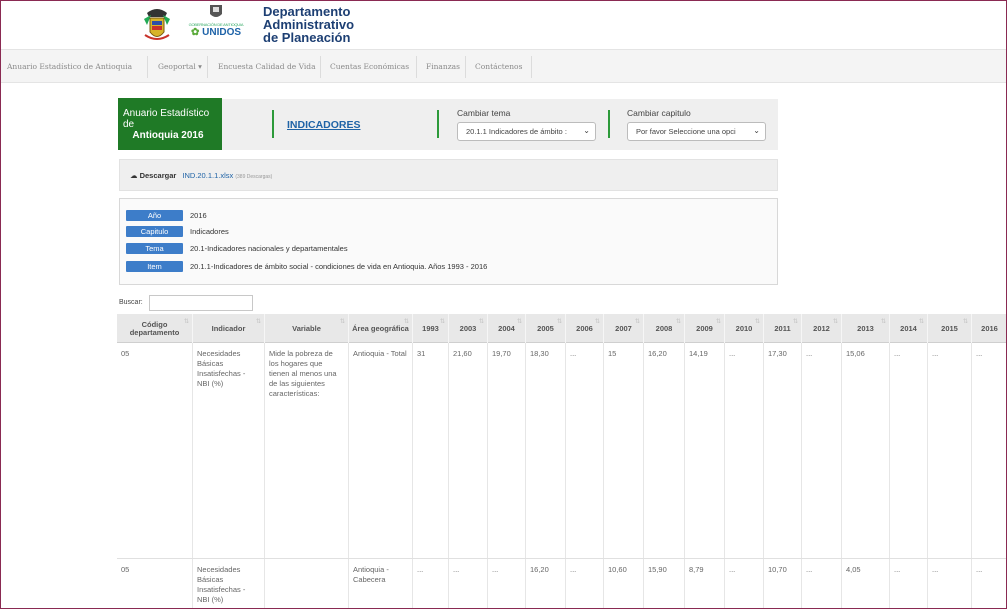  I want to click on column-header: 1993 ⇅, so click(431, 328).